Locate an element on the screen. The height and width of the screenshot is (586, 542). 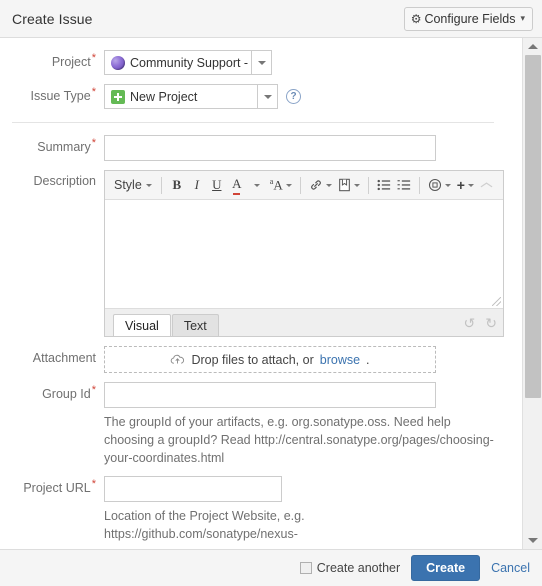
style-label: Style is located at coordinates (128, 185).